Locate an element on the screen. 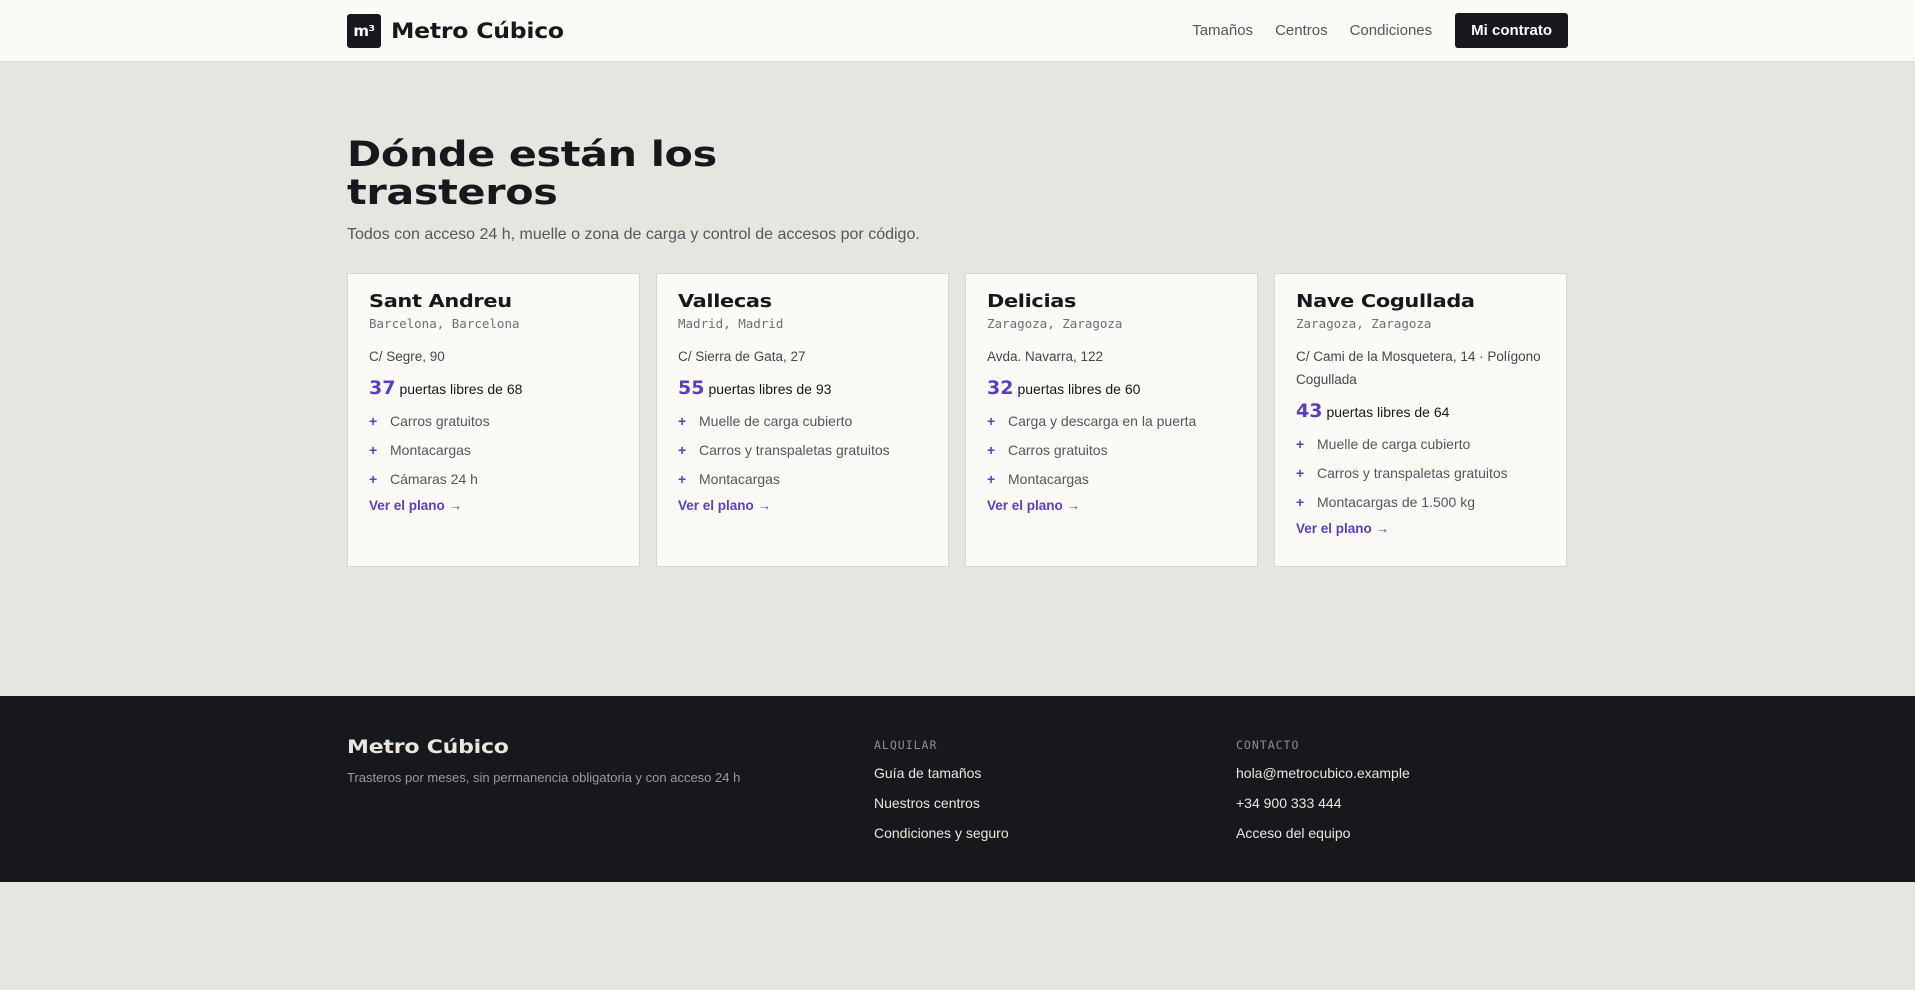 This screenshot has width=1915, height=990. availability: 43 puertas libres de 64 is located at coordinates (1420, 411).